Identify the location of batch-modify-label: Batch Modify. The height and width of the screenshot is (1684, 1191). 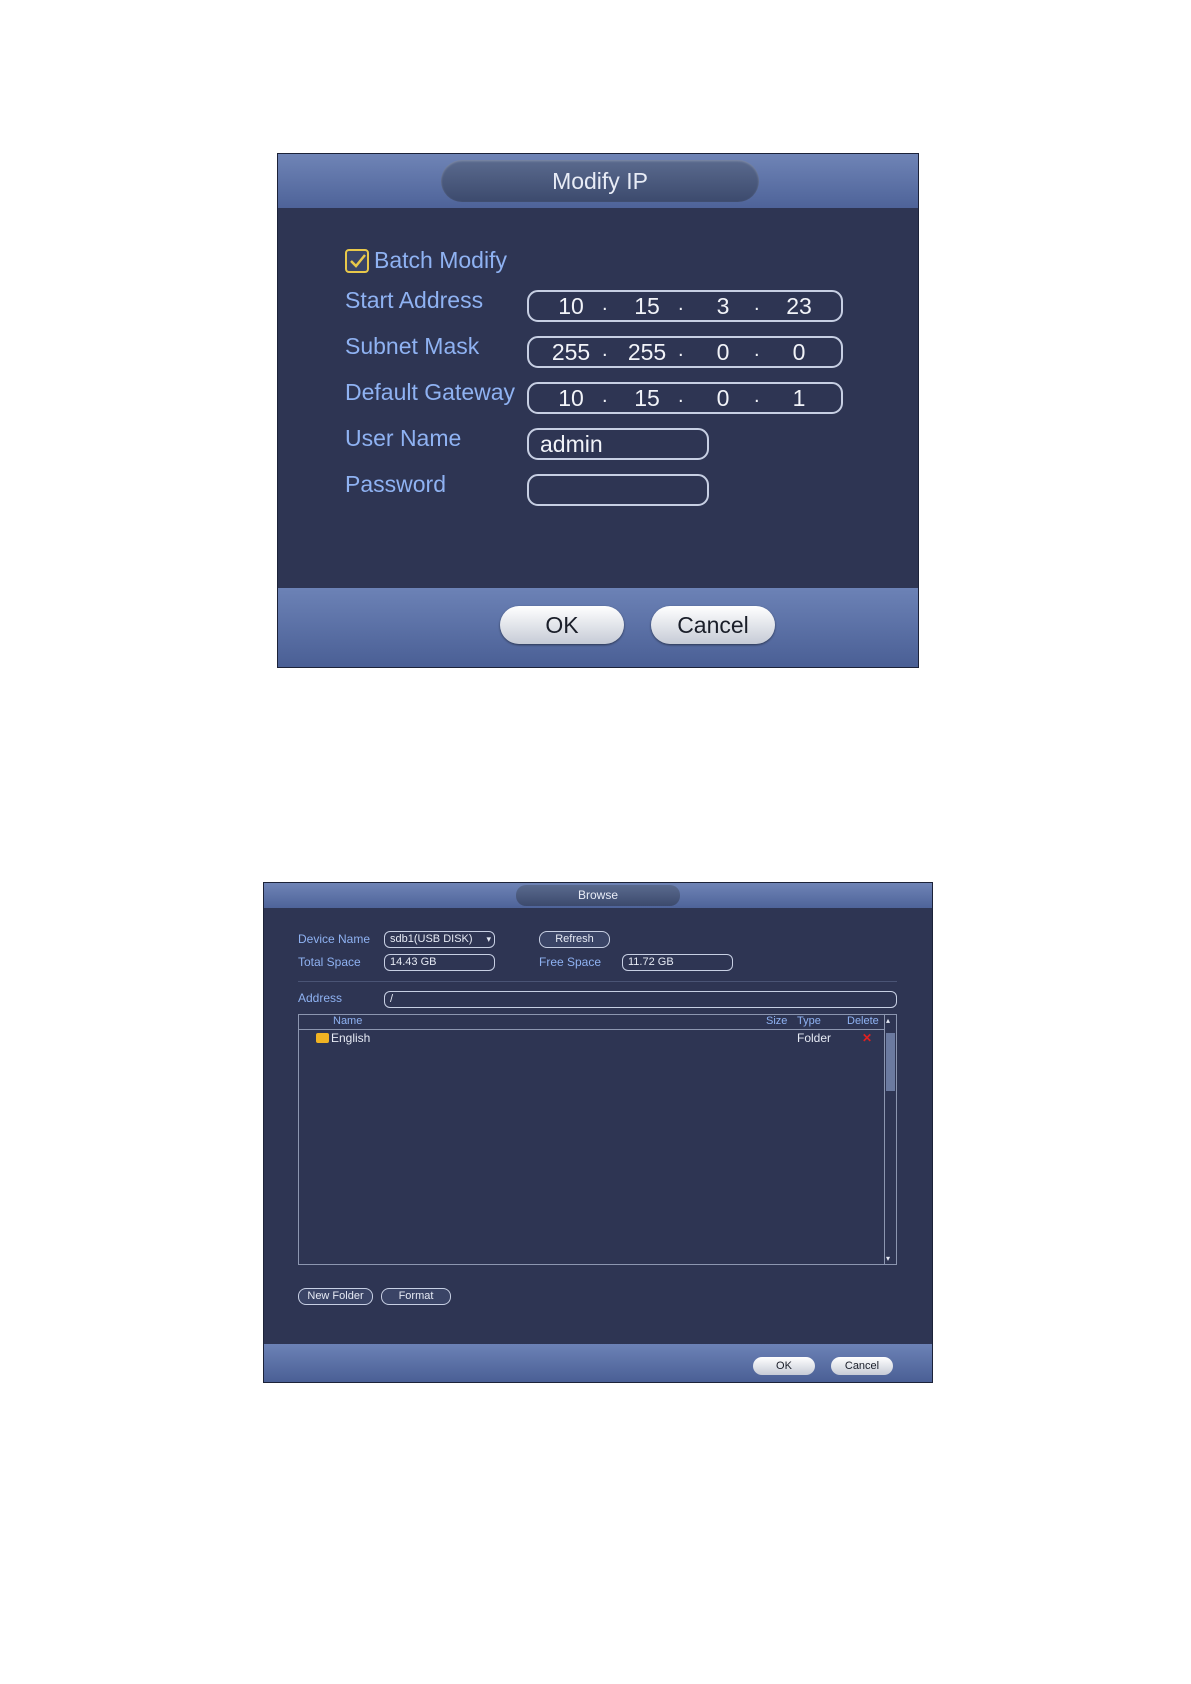
(440, 260).